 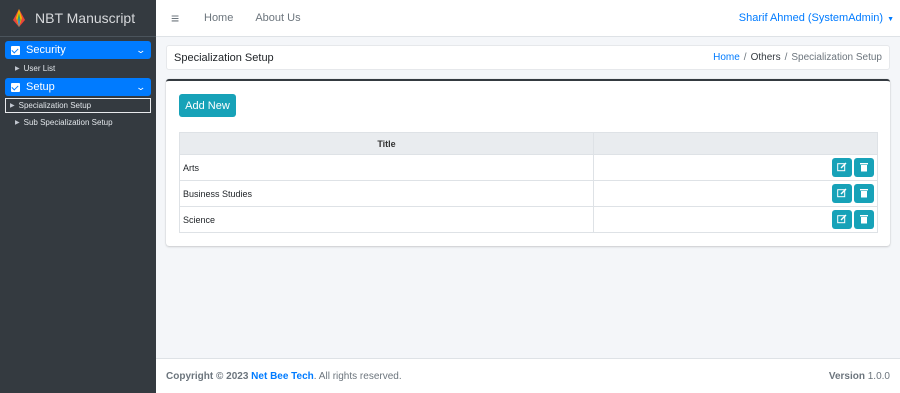 What do you see at coordinates (40, 87) in the screenshot?
I see `sidebar-group-label: Setup` at bounding box center [40, 87].